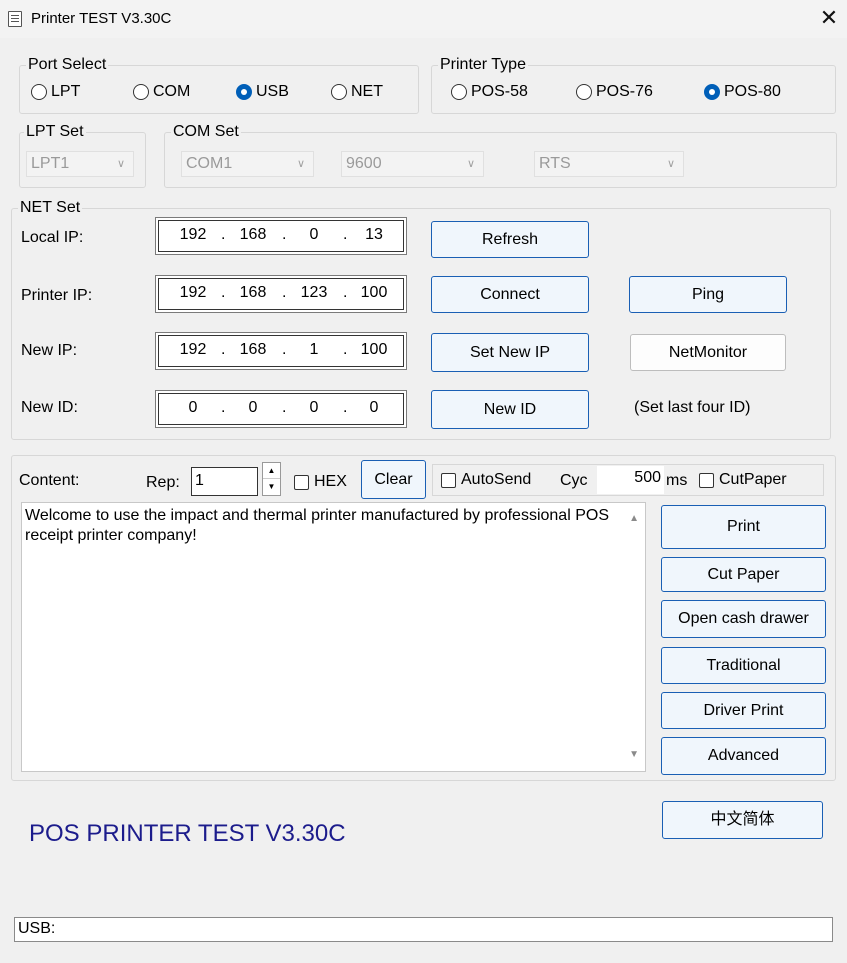 Image resolution: width=847 pixels, height=963 pixels. Describe the element at coordinates (49, 350) in the screenshot. I see `new-ip-label: New IP:` at that location.